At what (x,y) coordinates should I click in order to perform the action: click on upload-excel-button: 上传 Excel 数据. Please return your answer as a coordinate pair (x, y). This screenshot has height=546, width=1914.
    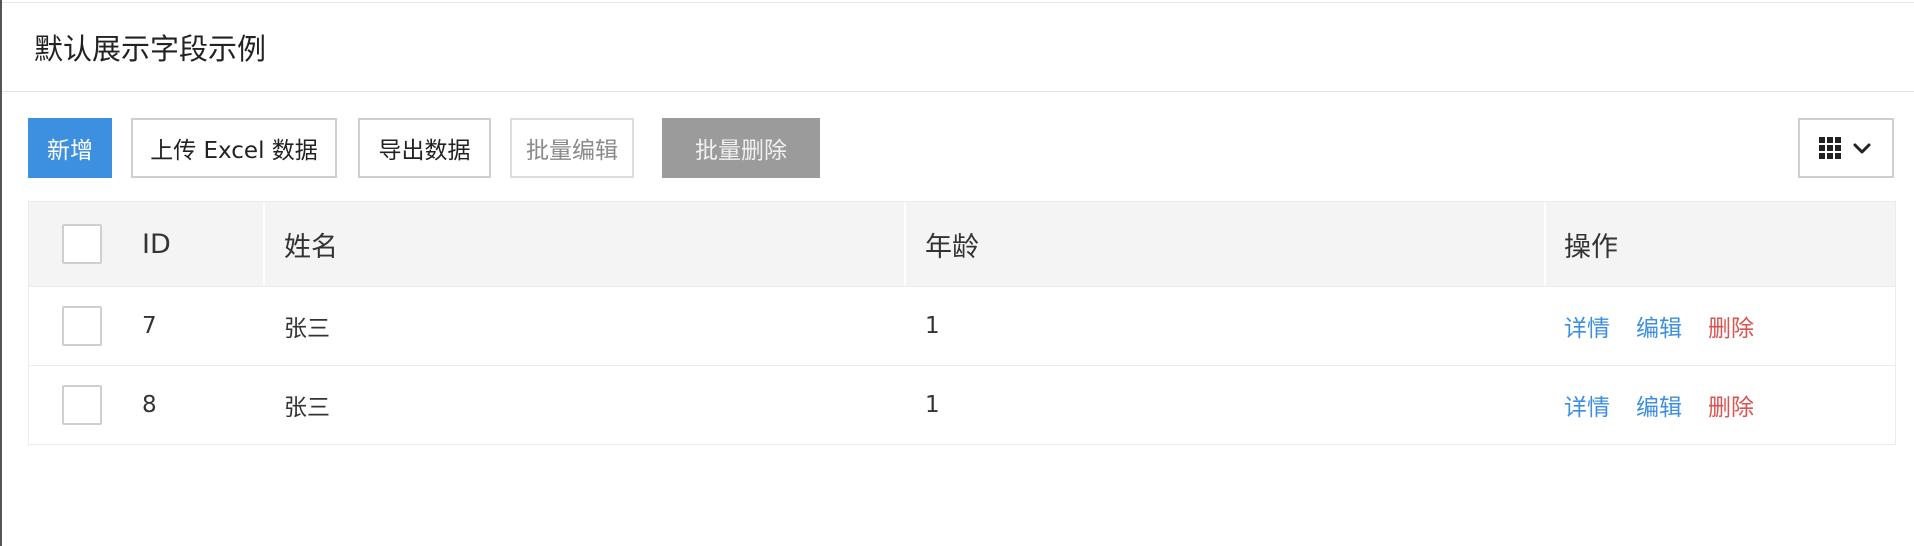
    Looking at the image, I should click on (234, 148).